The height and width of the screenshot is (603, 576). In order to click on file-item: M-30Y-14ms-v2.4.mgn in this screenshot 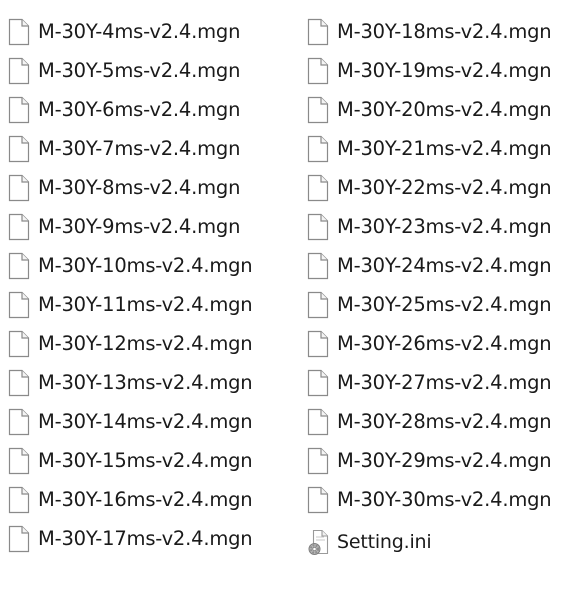, I will do `click(149, 421)`.